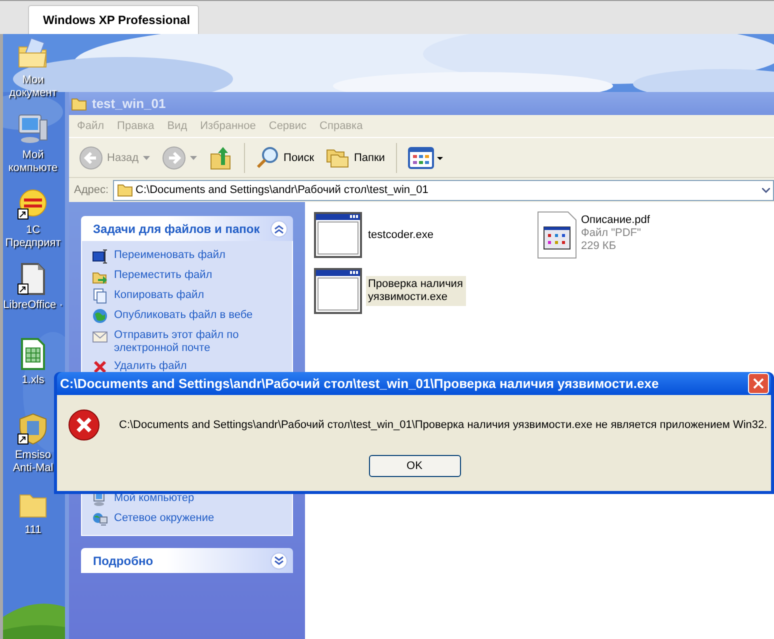 The image size is (774, 639). I want to click on vm-tab: Windows XP Professional, so click(113, 19).